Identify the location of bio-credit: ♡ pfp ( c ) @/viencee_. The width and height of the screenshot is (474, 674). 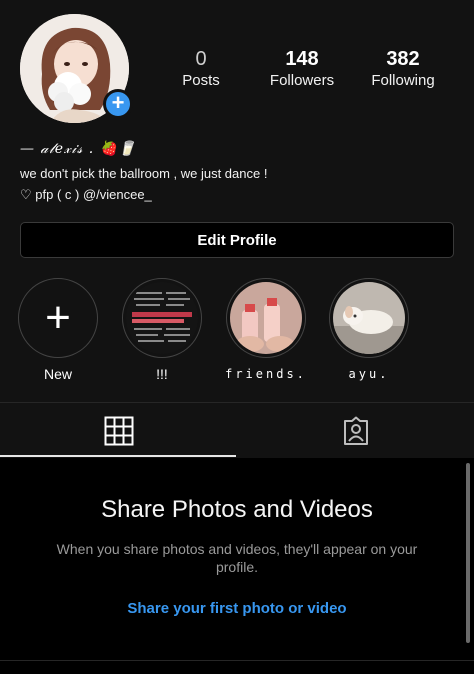
(86, 194).